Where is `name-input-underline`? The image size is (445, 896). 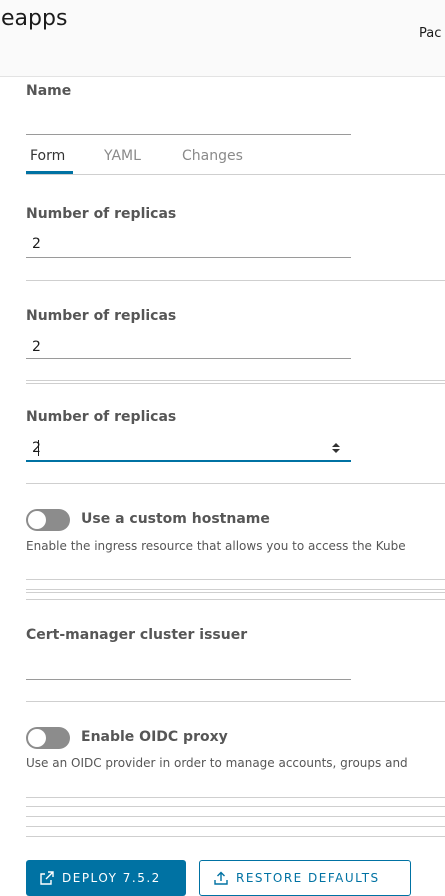
name-input-underline is located at coordinates (188, 134).